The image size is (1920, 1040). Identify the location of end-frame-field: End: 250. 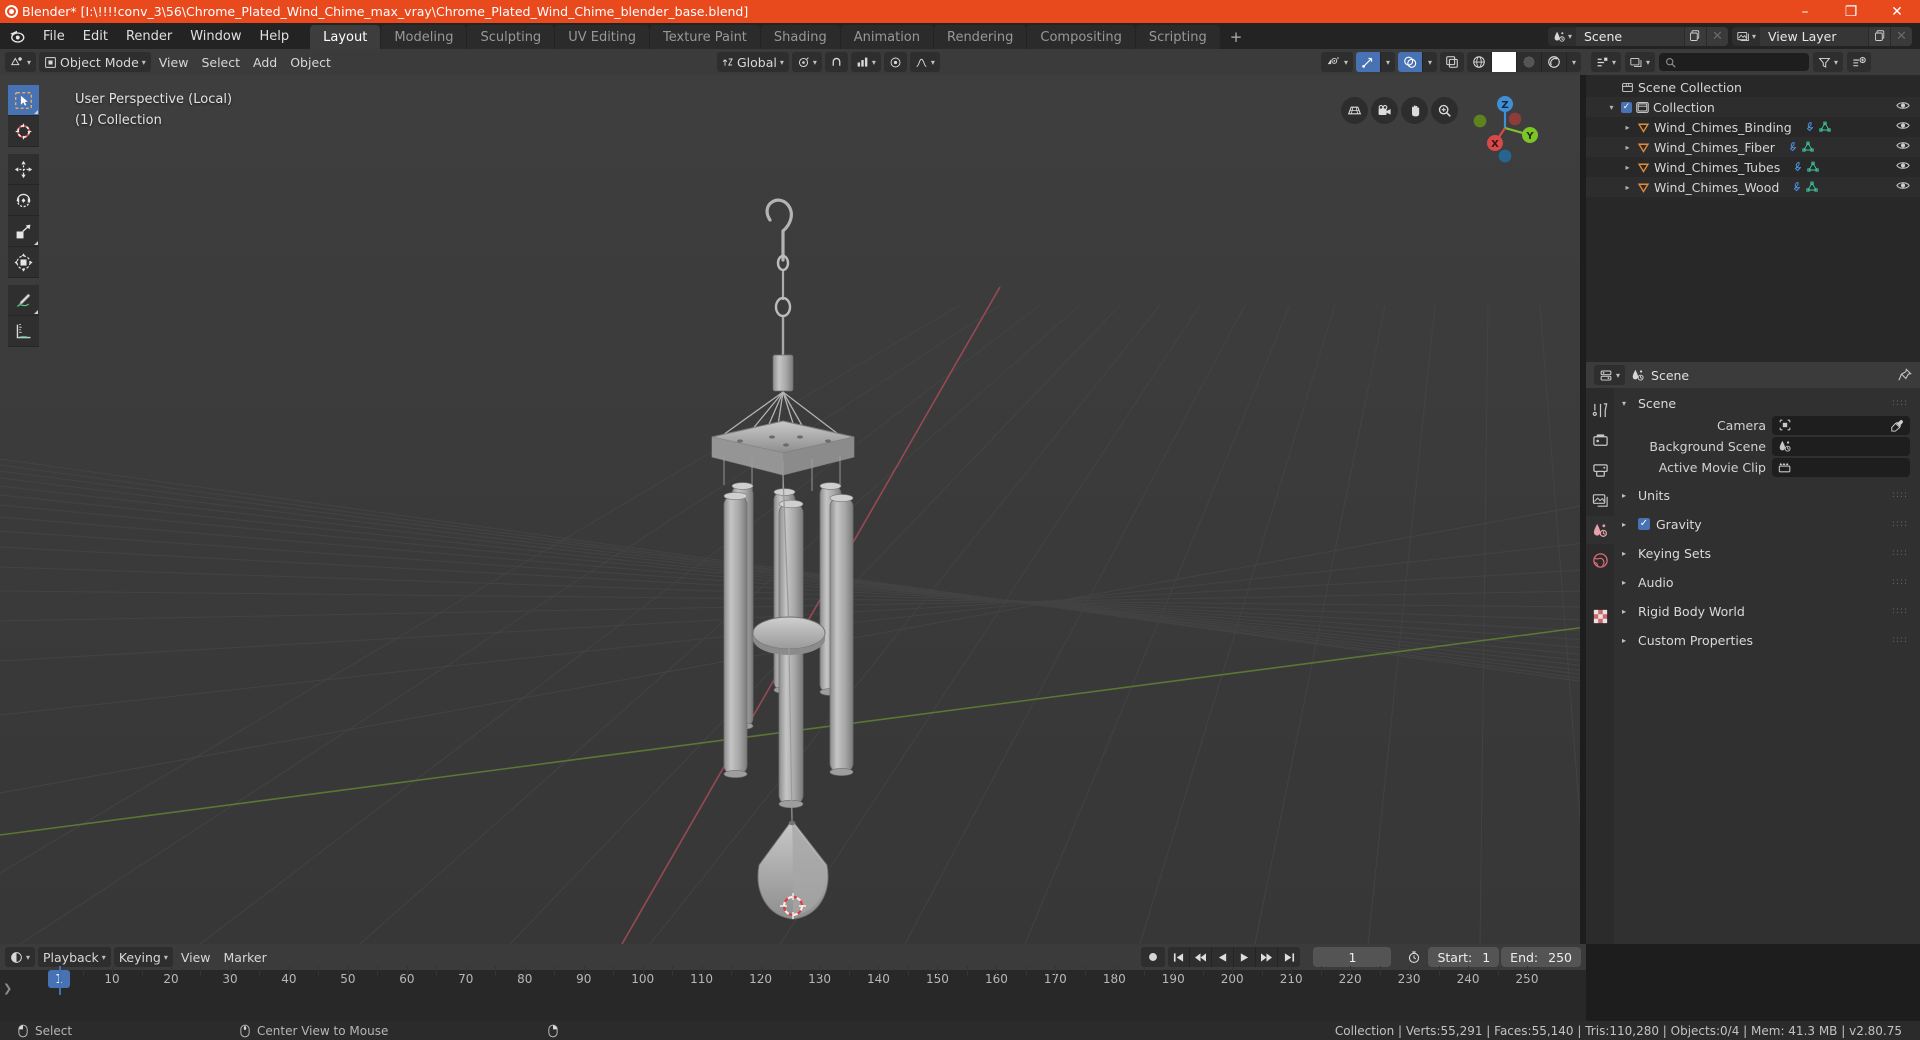
(1541, 957).